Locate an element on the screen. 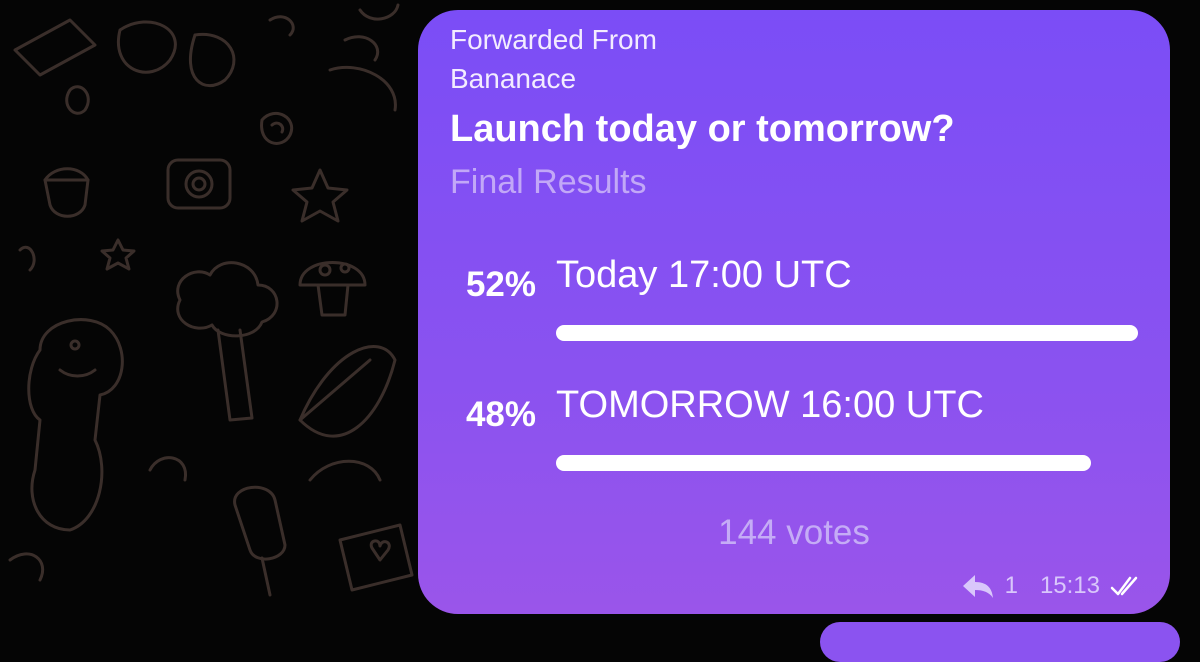 The height and width of the screenshot is (662, 1200). poll-option-label: Today 17:00 UTC is located at coordinates (704, 275).